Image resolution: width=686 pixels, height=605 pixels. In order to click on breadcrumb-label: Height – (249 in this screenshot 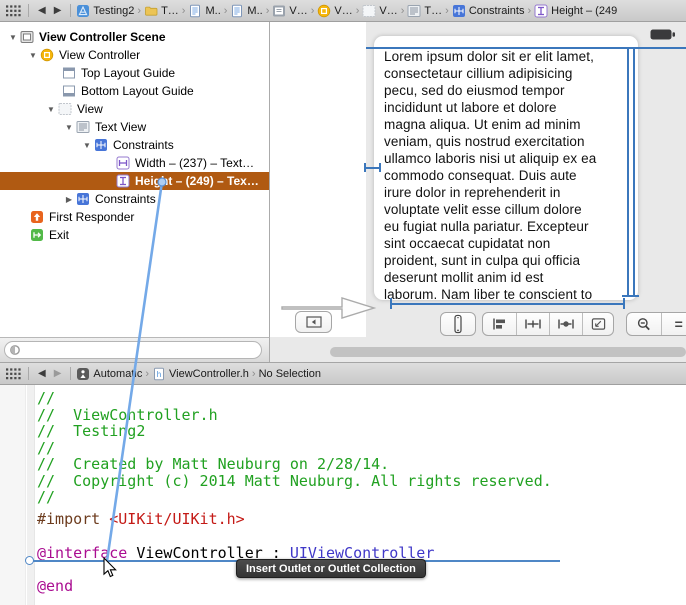, I will do `click(584, 10)`.